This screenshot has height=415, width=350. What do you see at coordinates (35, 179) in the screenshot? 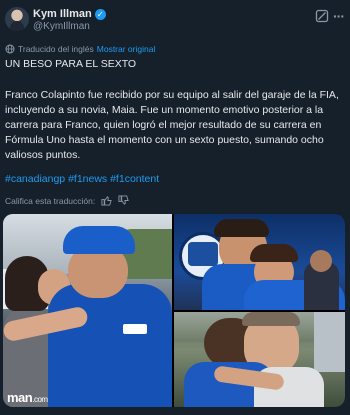
I see `hashtag-link: #canadiangp` at bounding box center [35, 179].